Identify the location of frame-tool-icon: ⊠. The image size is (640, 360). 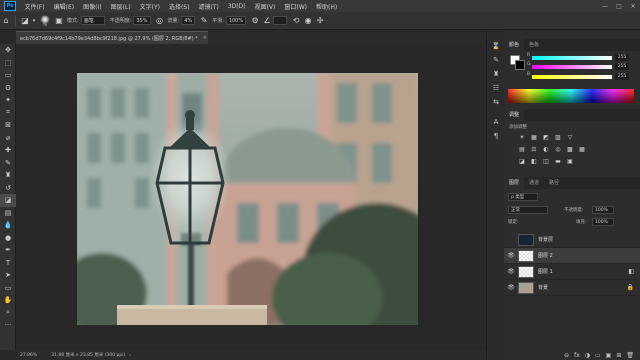
(8, 125).